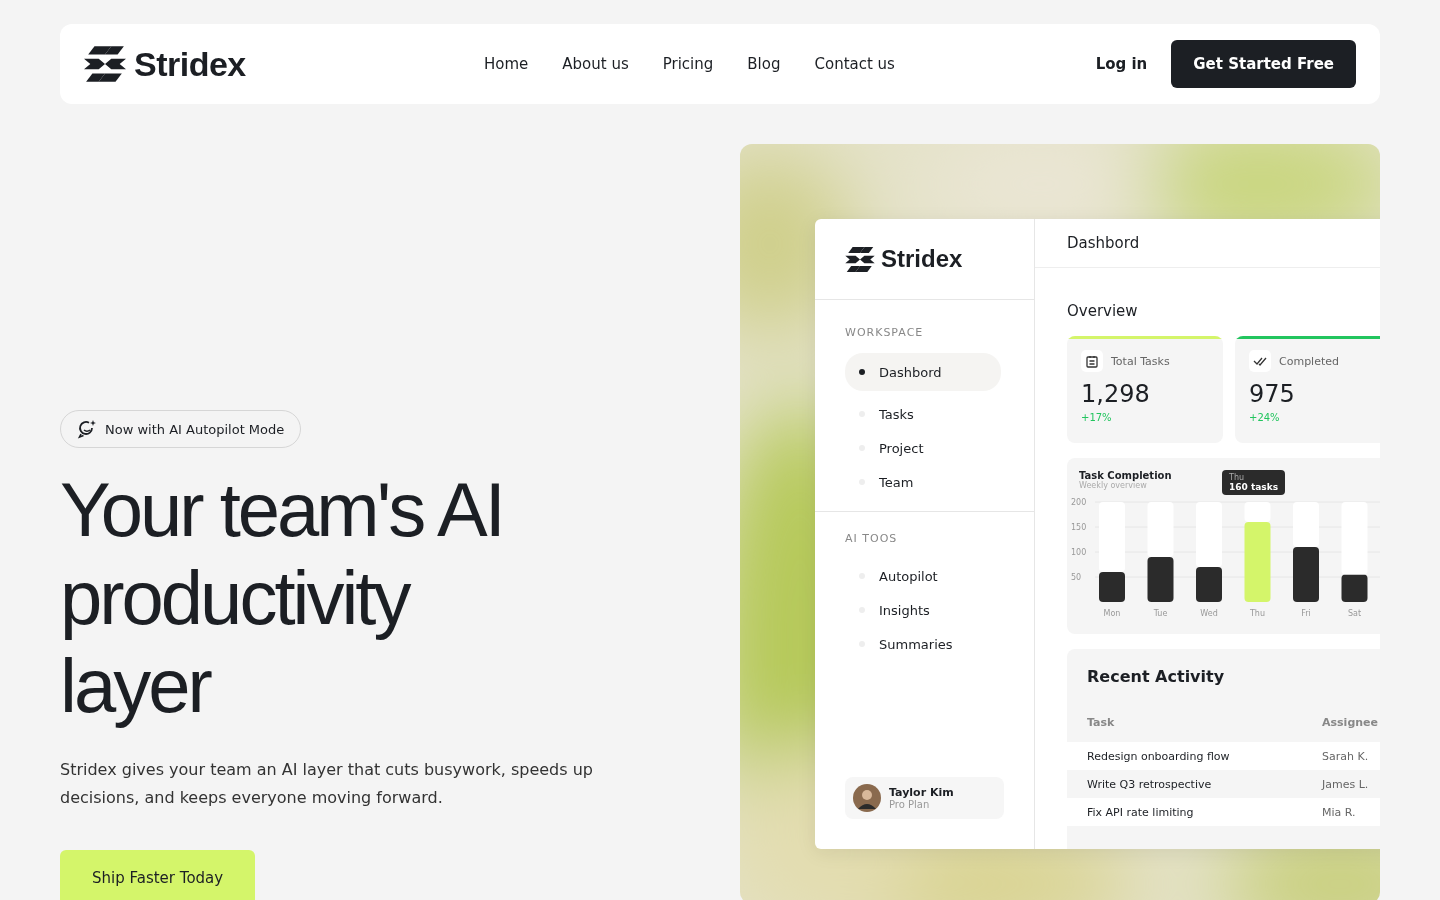 This screenshot has height=900, width=1440. I want to click on user-card: Taylor Kim Pro Plan, so click(924, 798).